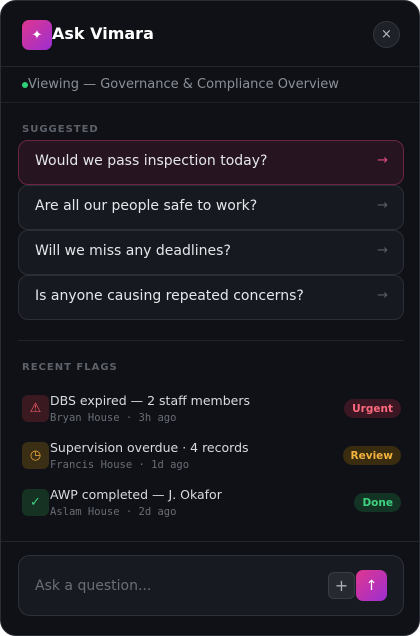  Describe the element at coordinates (371, 455) in the screenshot. I see `status-badge: Review` at that location.